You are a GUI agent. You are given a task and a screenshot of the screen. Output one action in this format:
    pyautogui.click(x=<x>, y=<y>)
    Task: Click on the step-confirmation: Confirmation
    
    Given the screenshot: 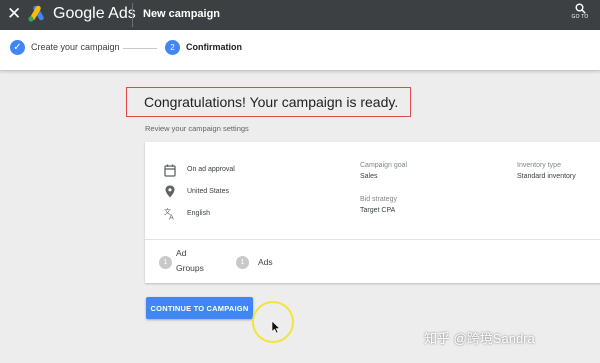 What is the action you would take?
    pyautogui.click(x=214, y=47)
    